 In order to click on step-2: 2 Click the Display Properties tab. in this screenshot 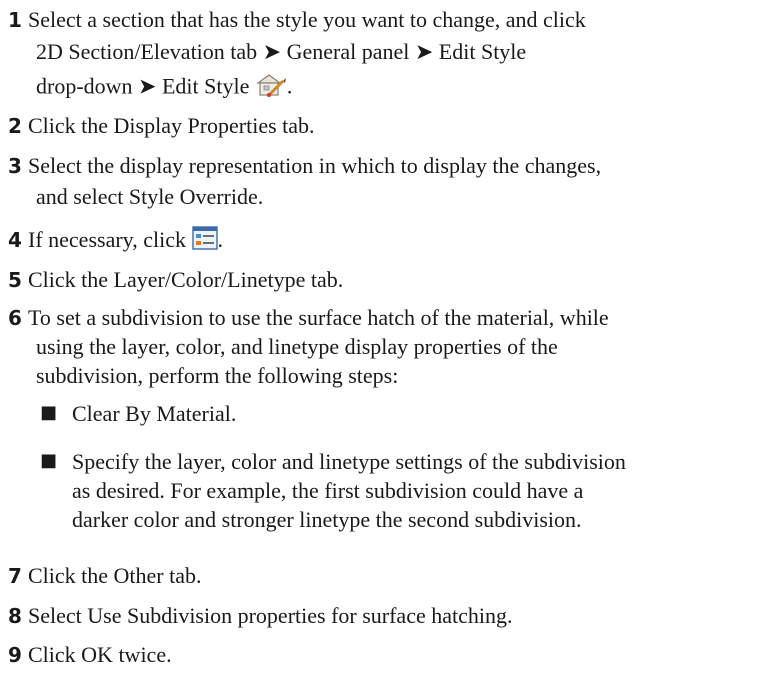, I will do `click(161, 125)`.